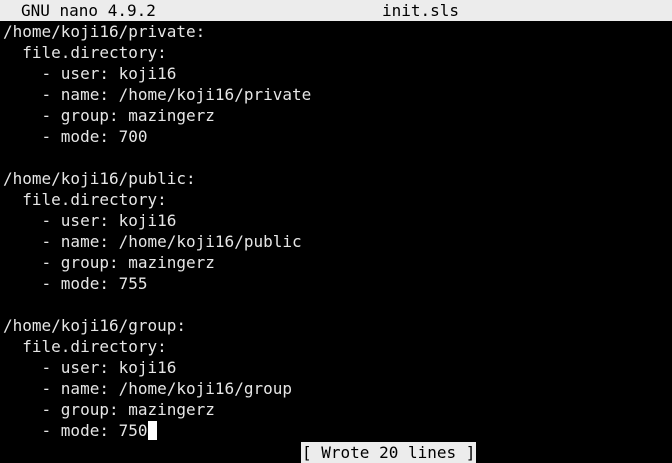 The width and height of the screenshot is (672, 463). Describe the element at coordinates (337, 430) in the screenshot. I see `editor-line-current: - mode: 750` at that location.